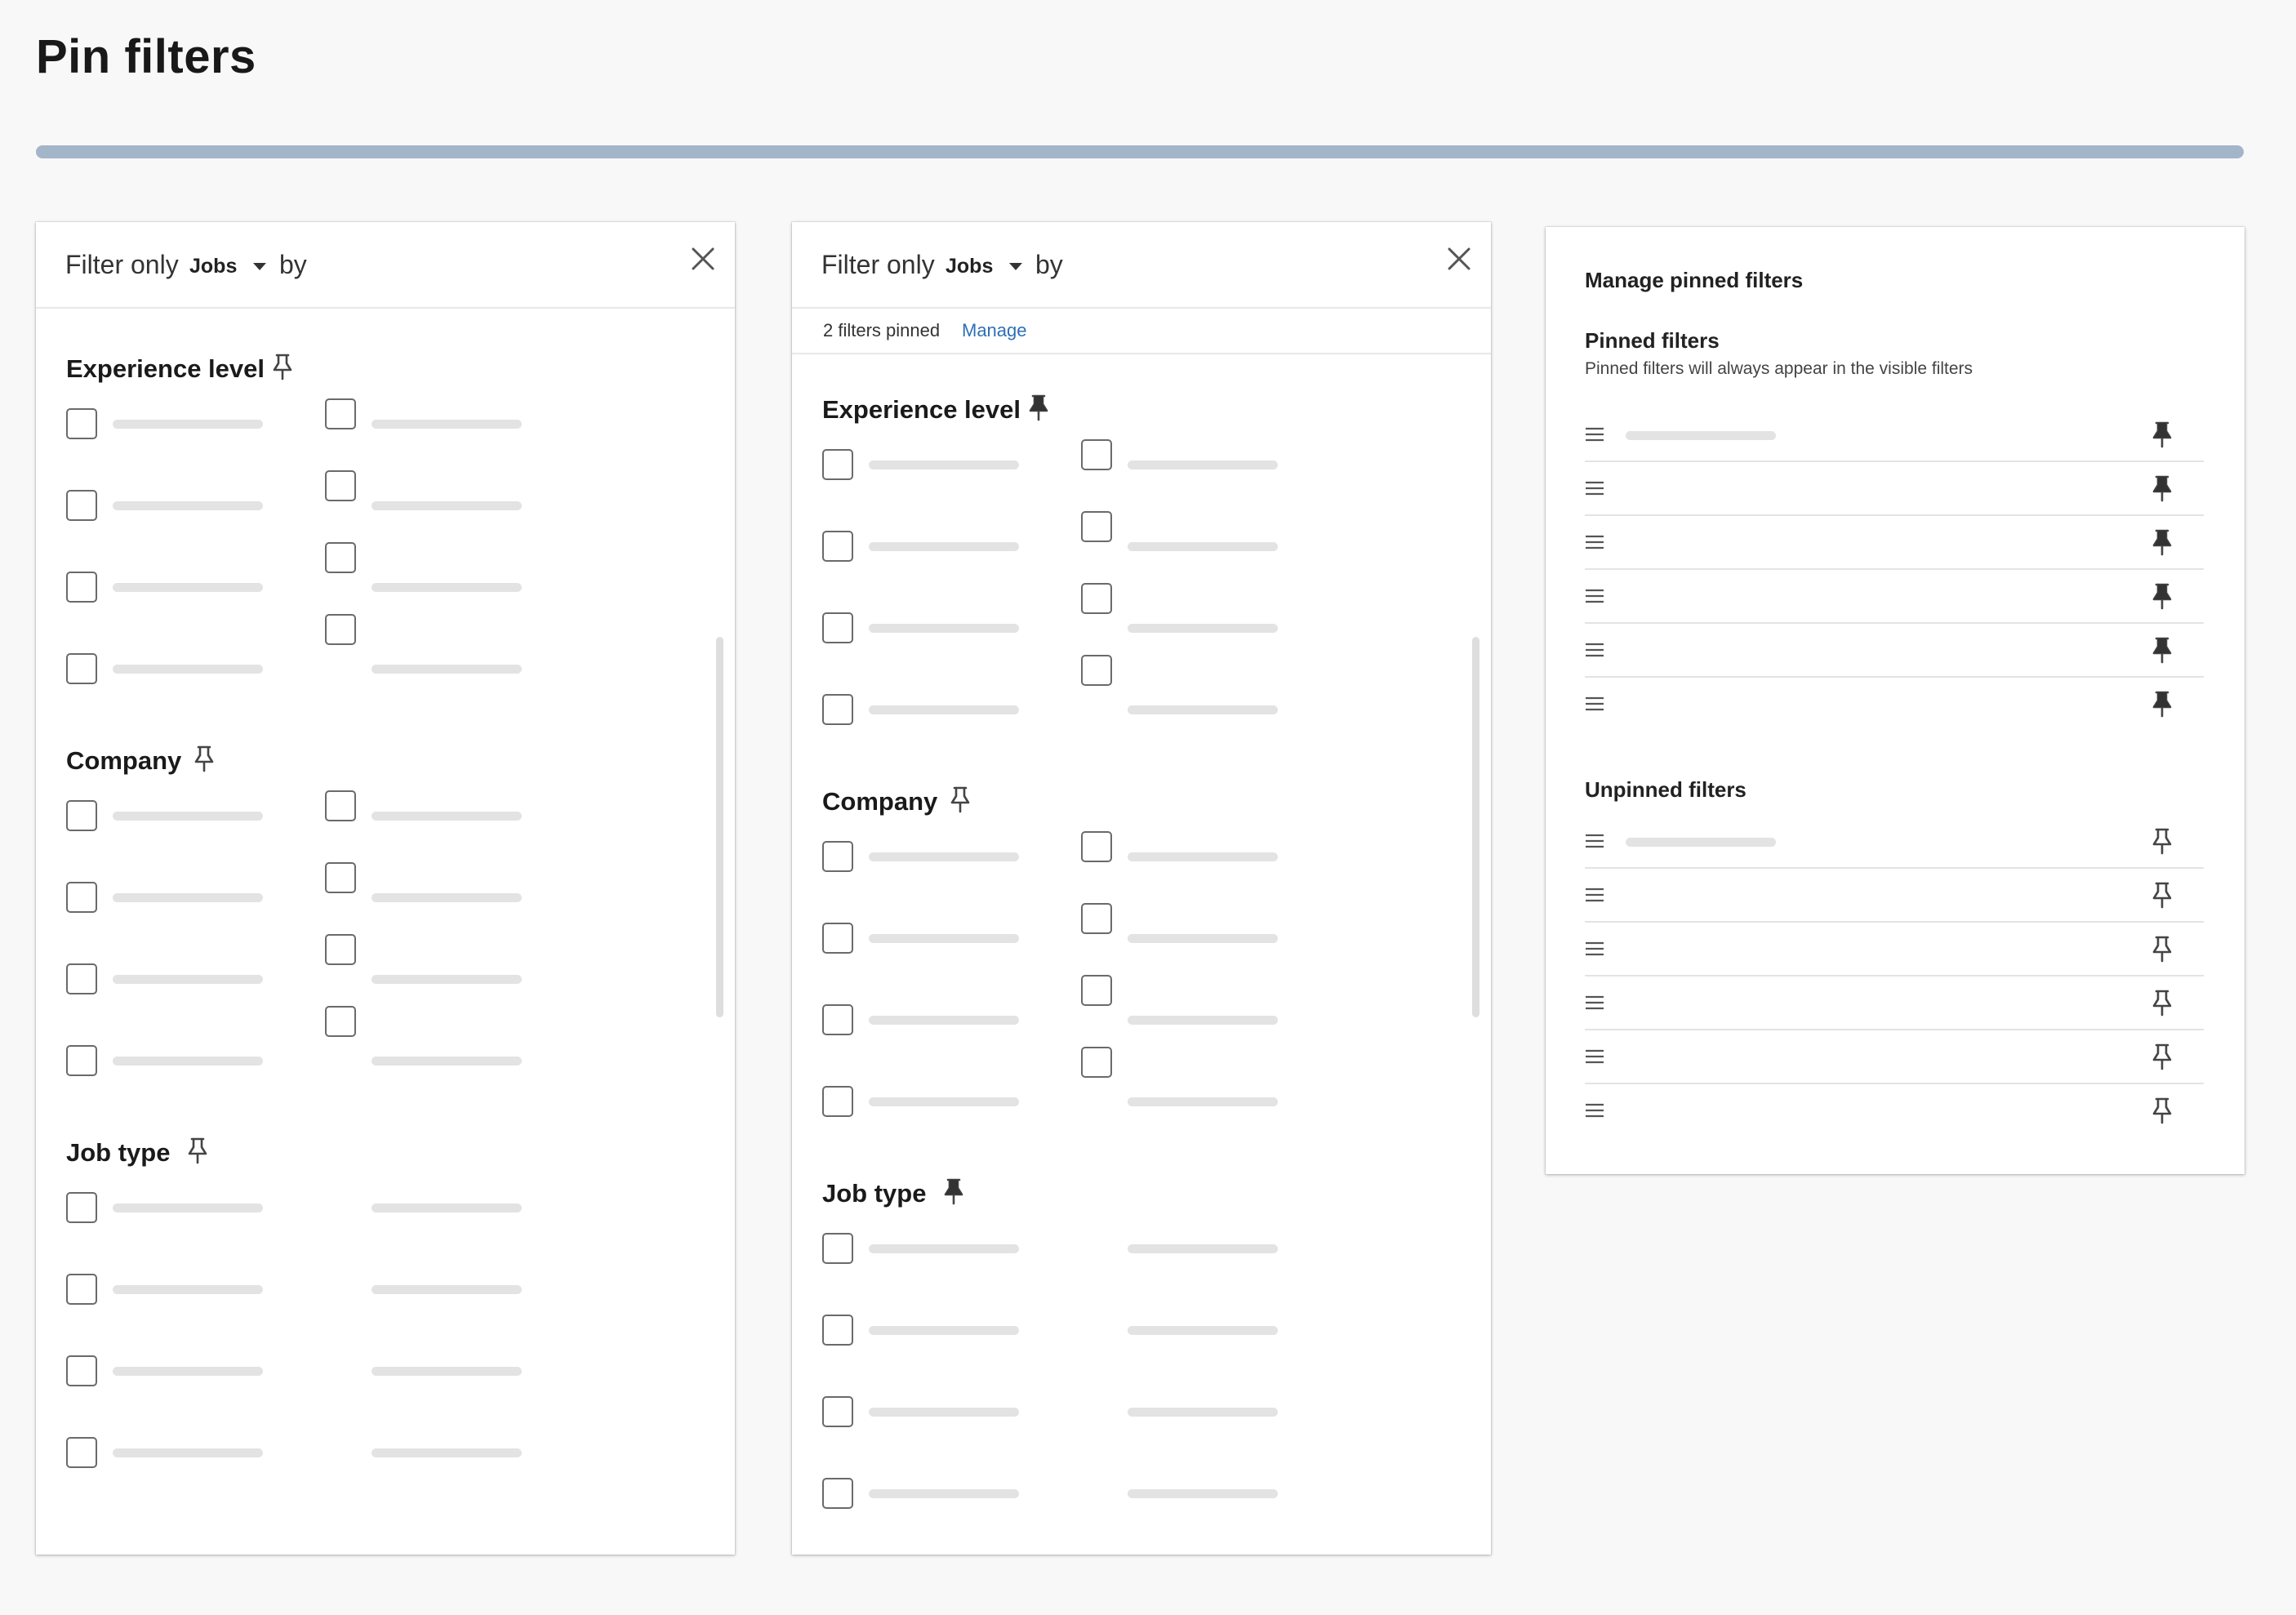 The image size is (2296, 1615). What do you see at coordinates (994, 330) in the screenshot?
I see `manage-link: Manage` at bounding box center [994, 330].